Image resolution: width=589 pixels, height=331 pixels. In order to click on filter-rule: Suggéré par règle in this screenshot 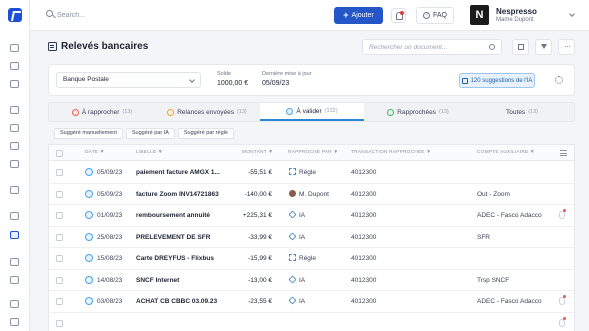, I will do `click(205, 133)`.